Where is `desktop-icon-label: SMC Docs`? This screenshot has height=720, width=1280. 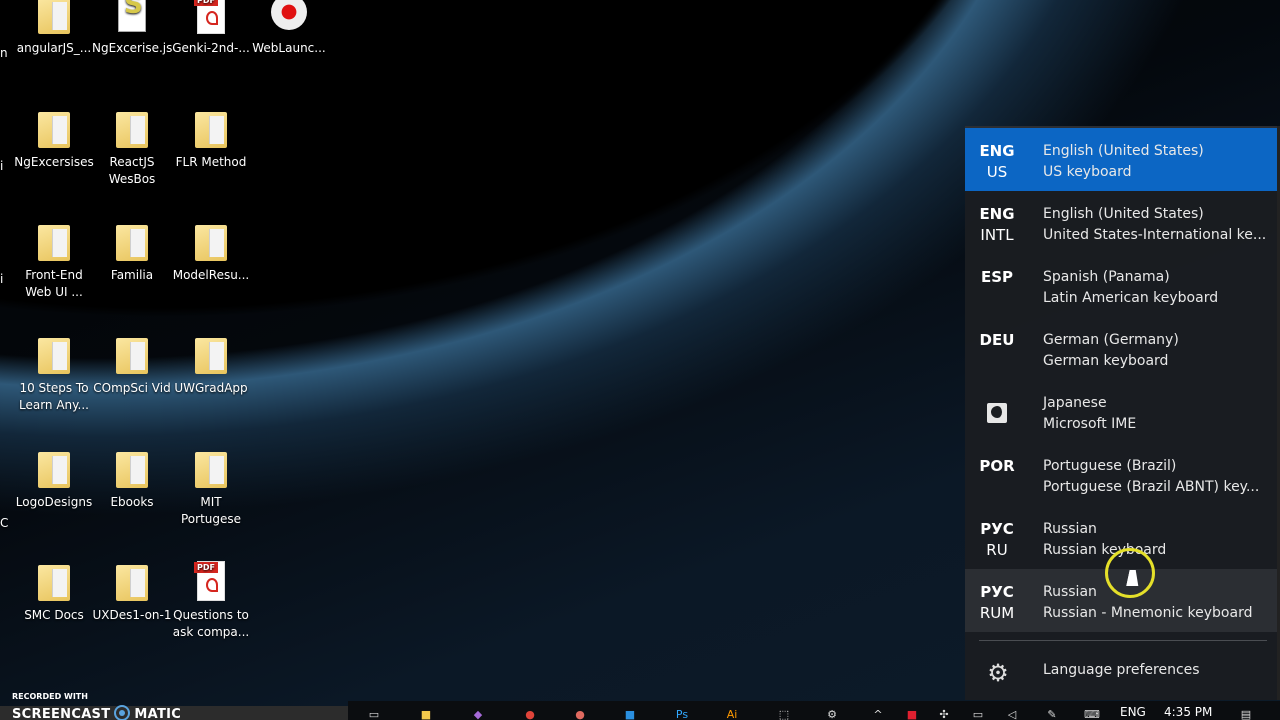 desktop-icon-label: SMC Docs is located at coordinates (54, 615).